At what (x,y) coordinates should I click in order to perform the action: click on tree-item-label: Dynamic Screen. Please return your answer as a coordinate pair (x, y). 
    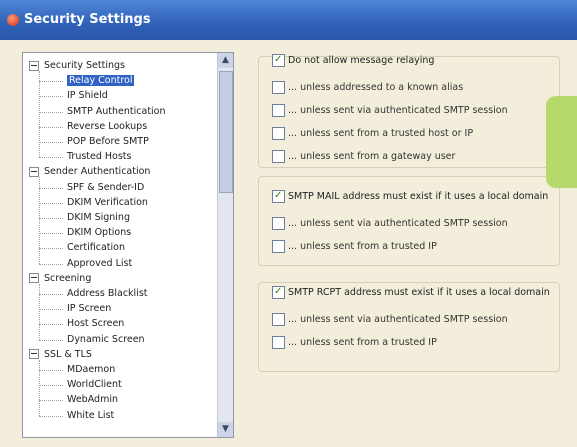
    Looking at the image, I should click on (106, 339).